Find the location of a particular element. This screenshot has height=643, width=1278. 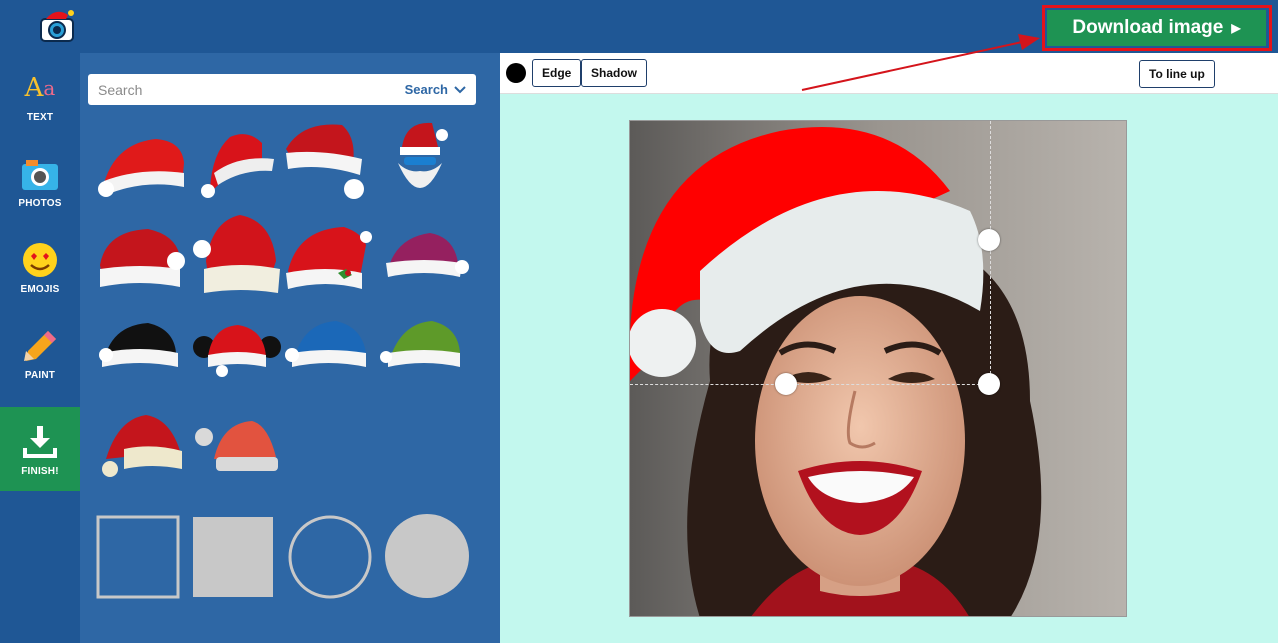

resize-handle-bottom-left is located at coordinates (786, 384).